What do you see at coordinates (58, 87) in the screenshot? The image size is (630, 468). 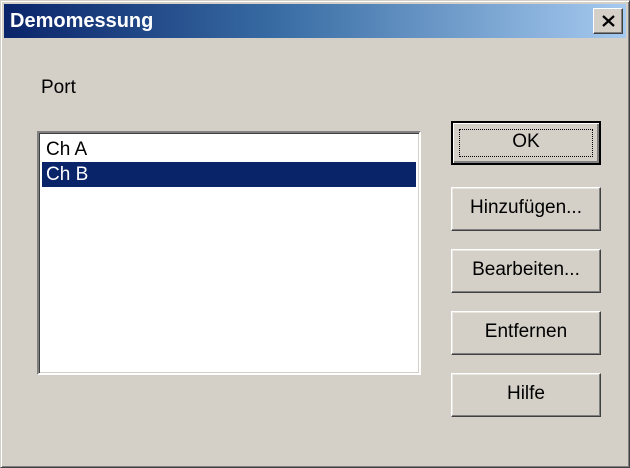 I see `port-label: Port` at bounding box center [58, 87].